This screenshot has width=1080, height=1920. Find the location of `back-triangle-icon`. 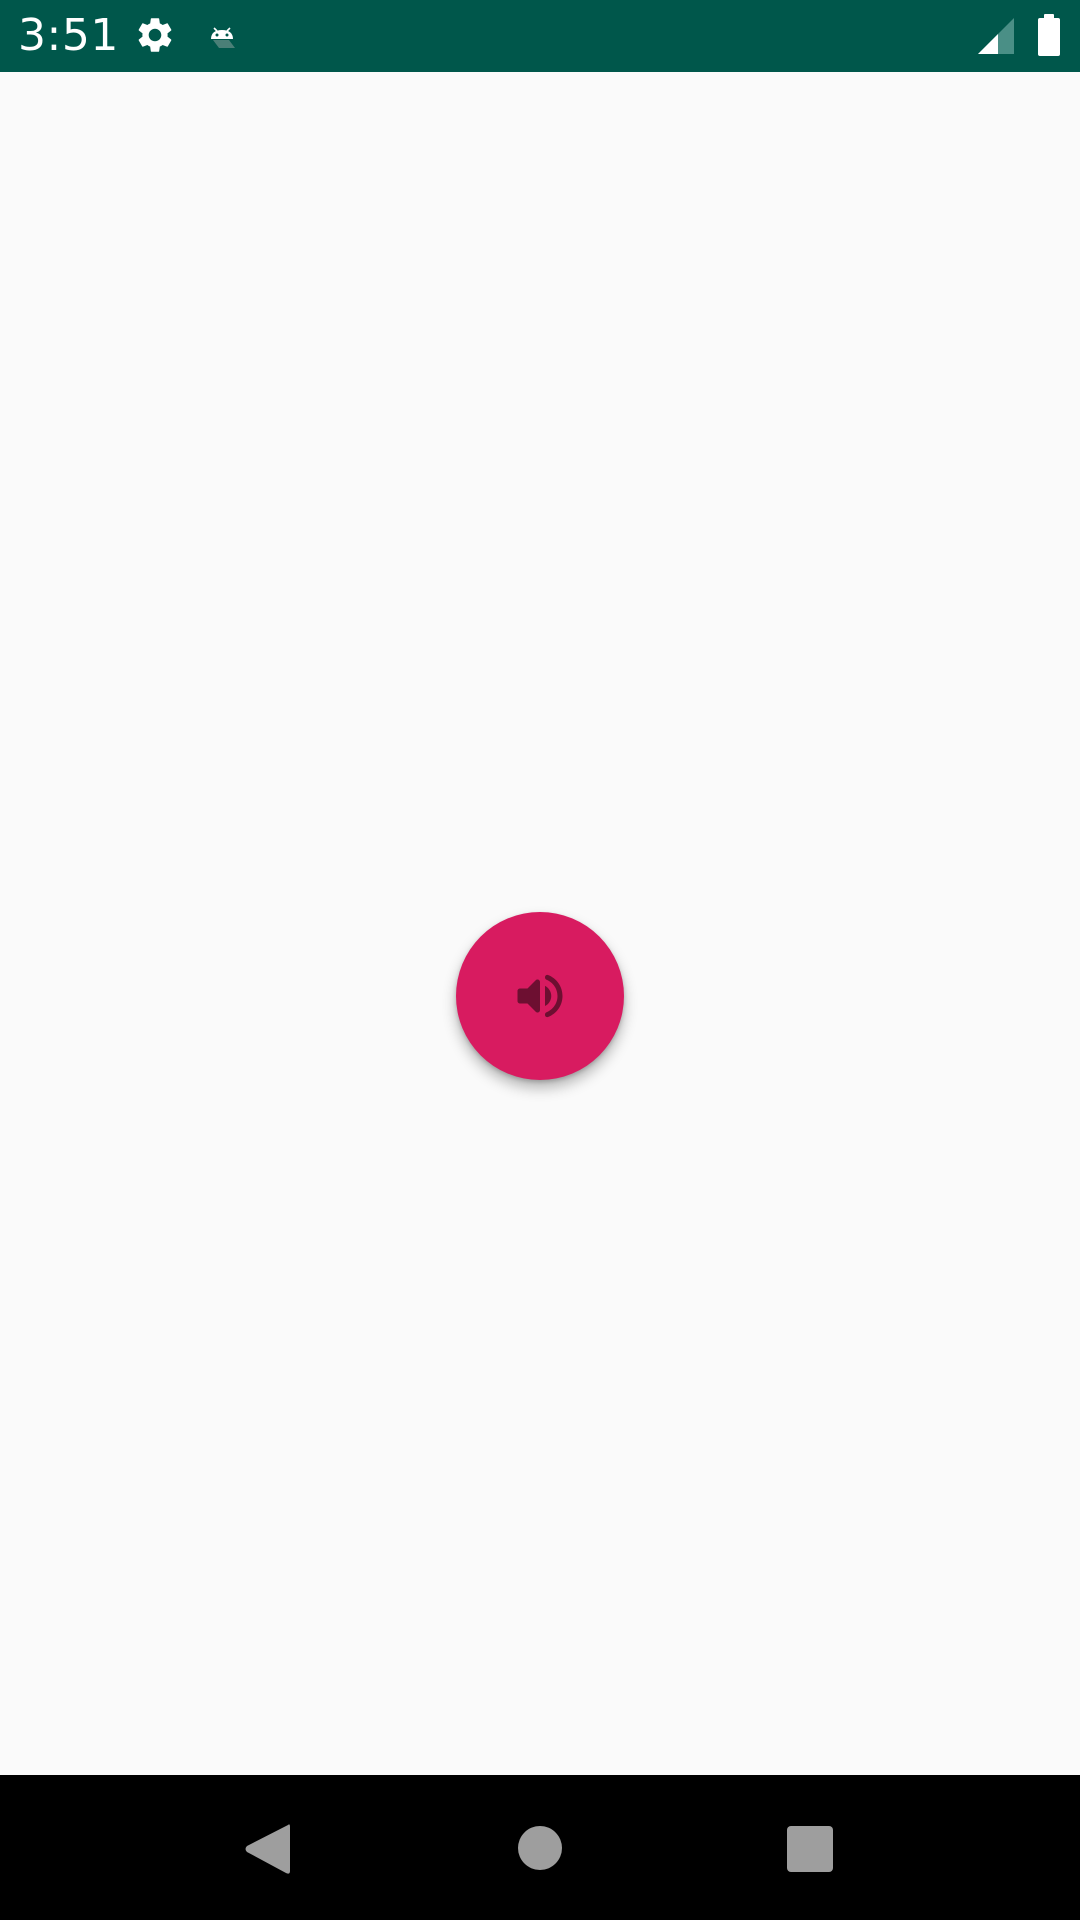

back-triangle-icon is located at coordinates (267, 1849).